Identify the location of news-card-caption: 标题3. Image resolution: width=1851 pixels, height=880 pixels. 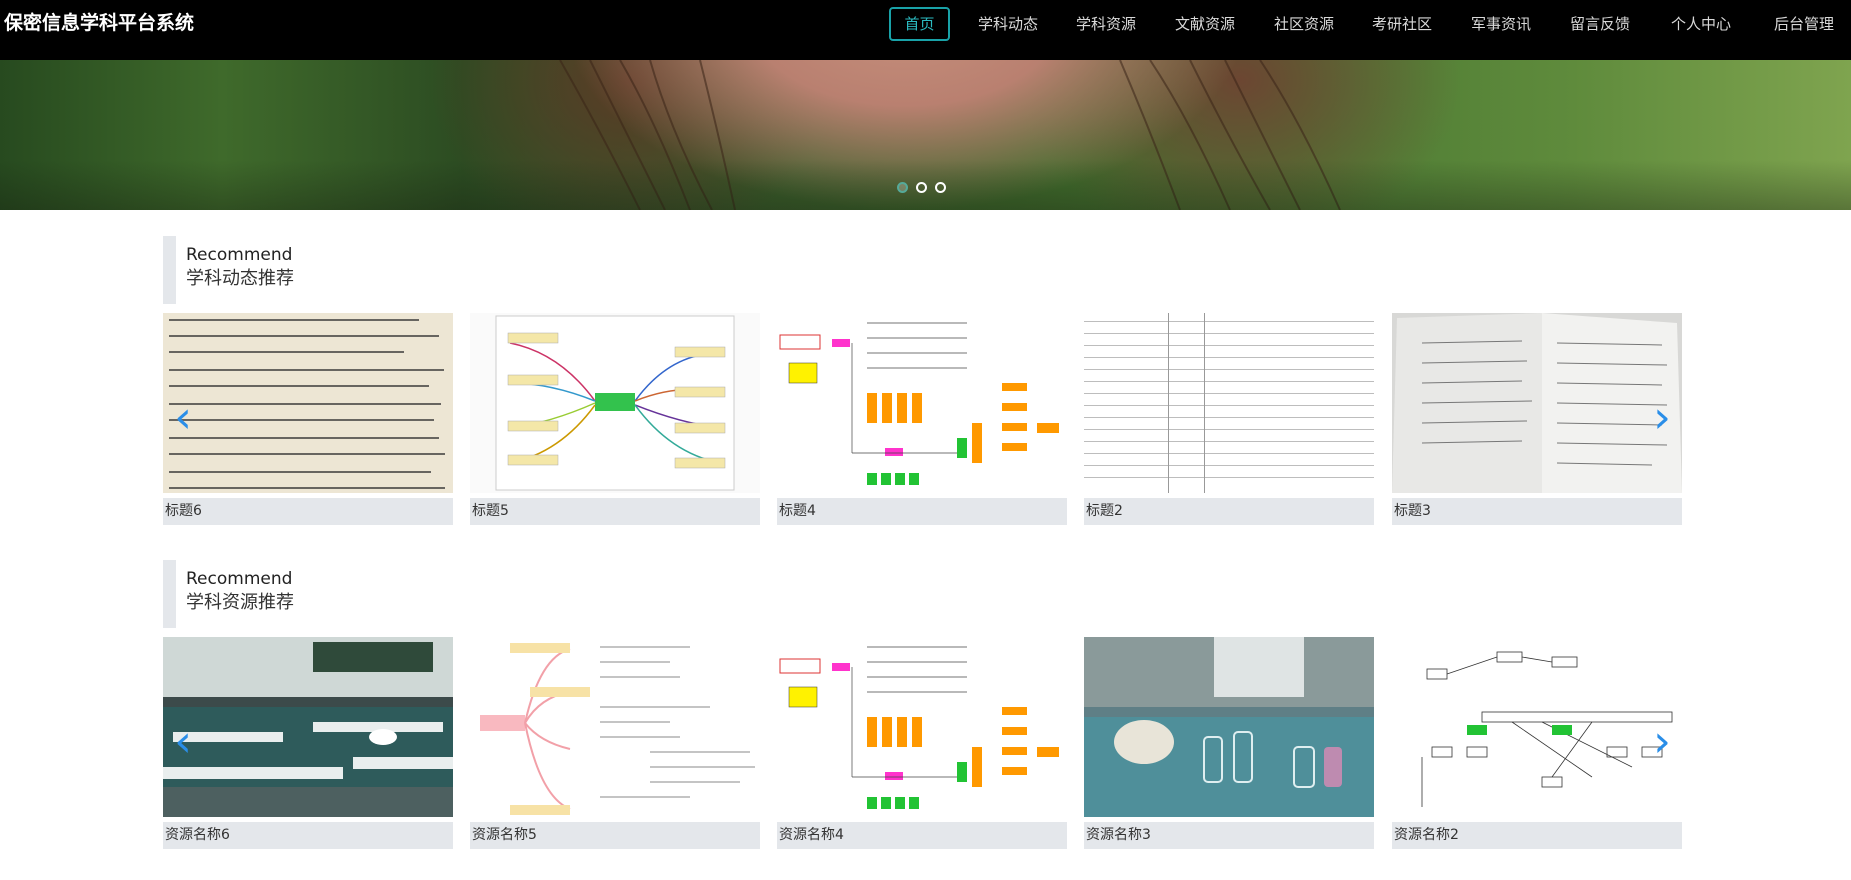
(1537, 511).